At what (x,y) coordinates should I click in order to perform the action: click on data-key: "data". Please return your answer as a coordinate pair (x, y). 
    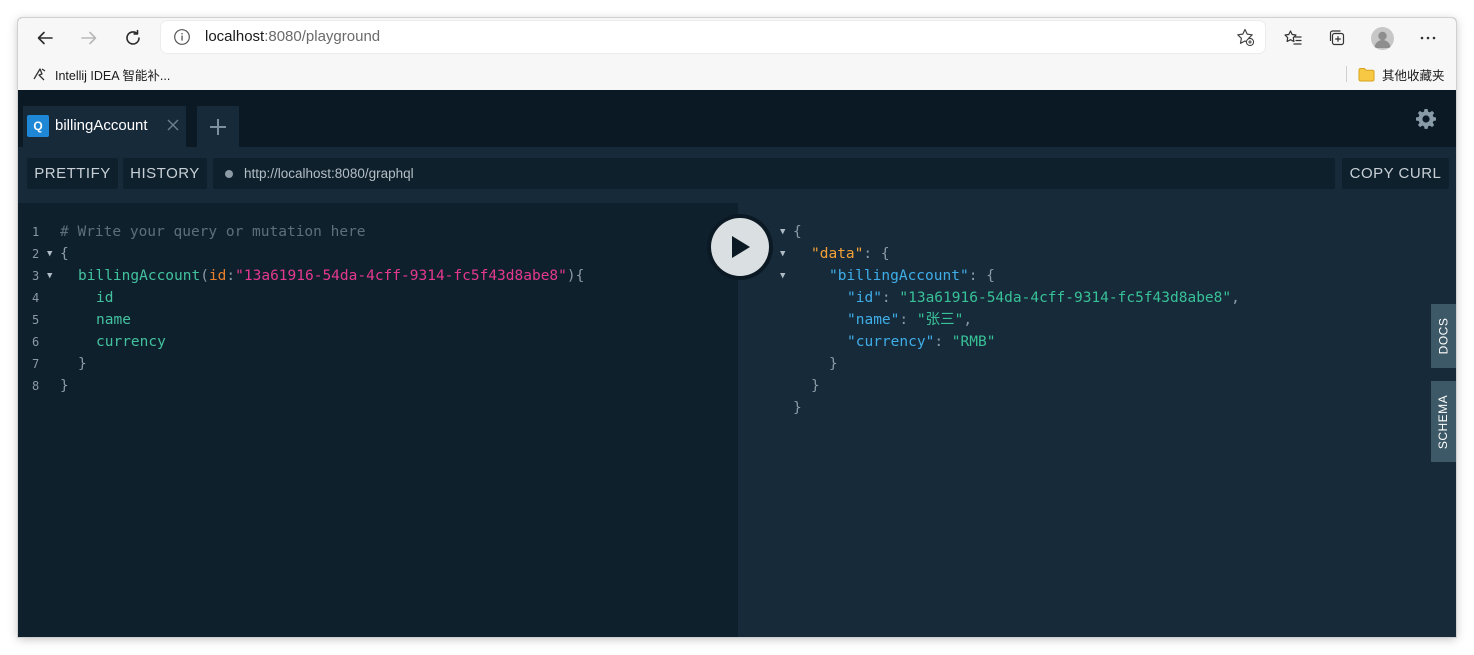
    Looking at the image, I should click on (837, 254).